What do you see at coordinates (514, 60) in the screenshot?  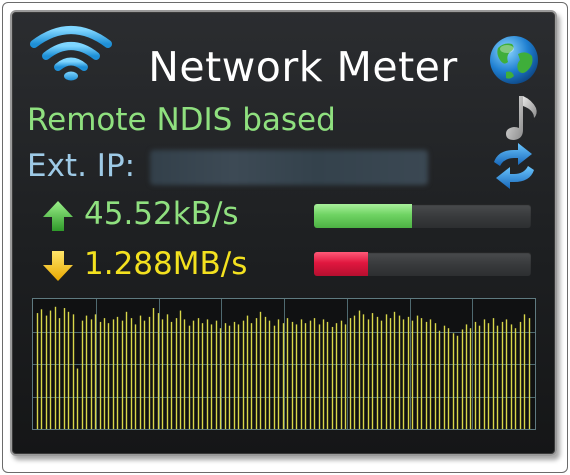 I see `globe-icon` at bounding box center [514, 60].